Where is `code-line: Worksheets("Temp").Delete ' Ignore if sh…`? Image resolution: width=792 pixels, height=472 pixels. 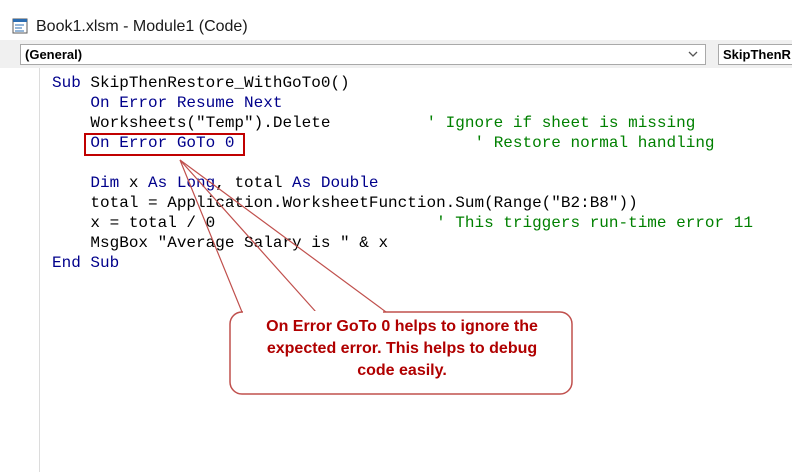 code-line: Worksheets("Temp").Delete ' Ignore if sh… is located at coordinates (373, 123).